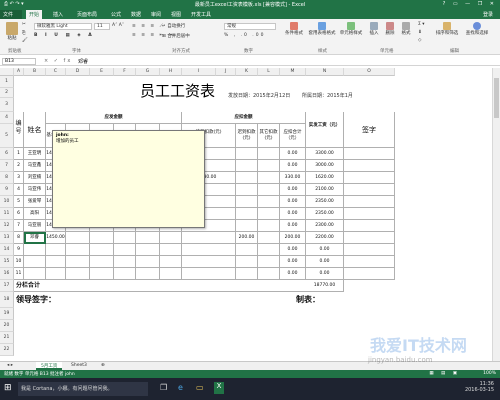 The width and height of the screenshot is (500, 400). What do you see at coordinates (125, 72) in the screenshot?
I see `column-header: F` at bounding box center [125, 72].